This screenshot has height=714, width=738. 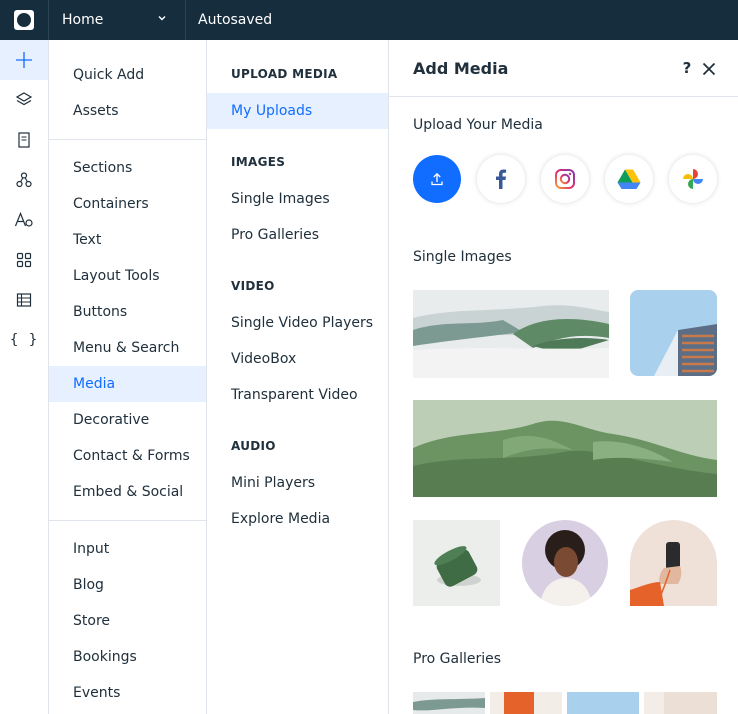 I want to click on subcategory-explore-media: Explore Media, so click(x=297, y=519).